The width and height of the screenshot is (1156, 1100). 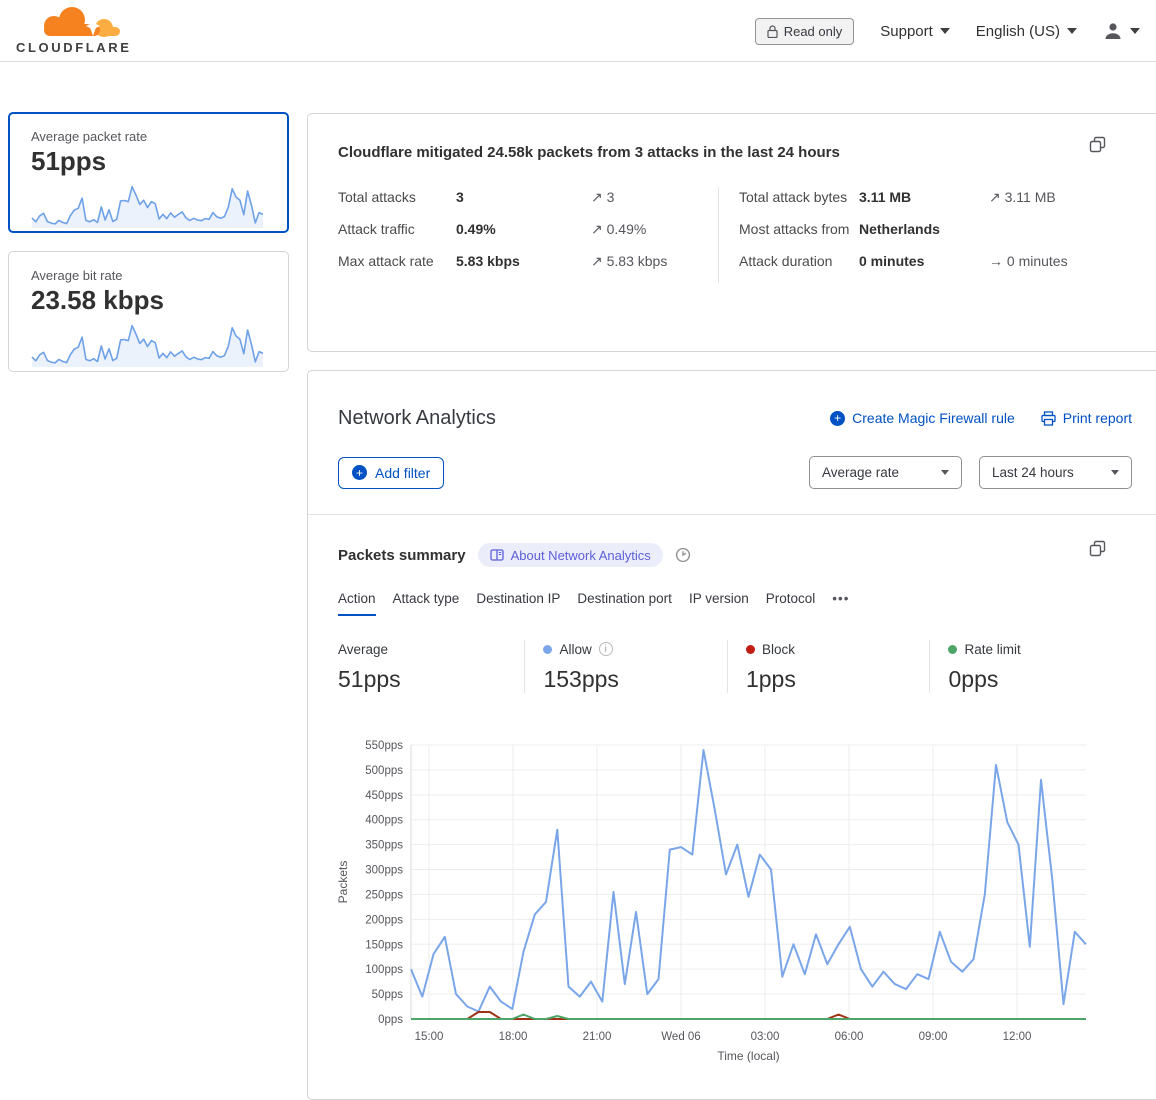 I want to click on svg-text: 200pps, so click(x=384, y=920).